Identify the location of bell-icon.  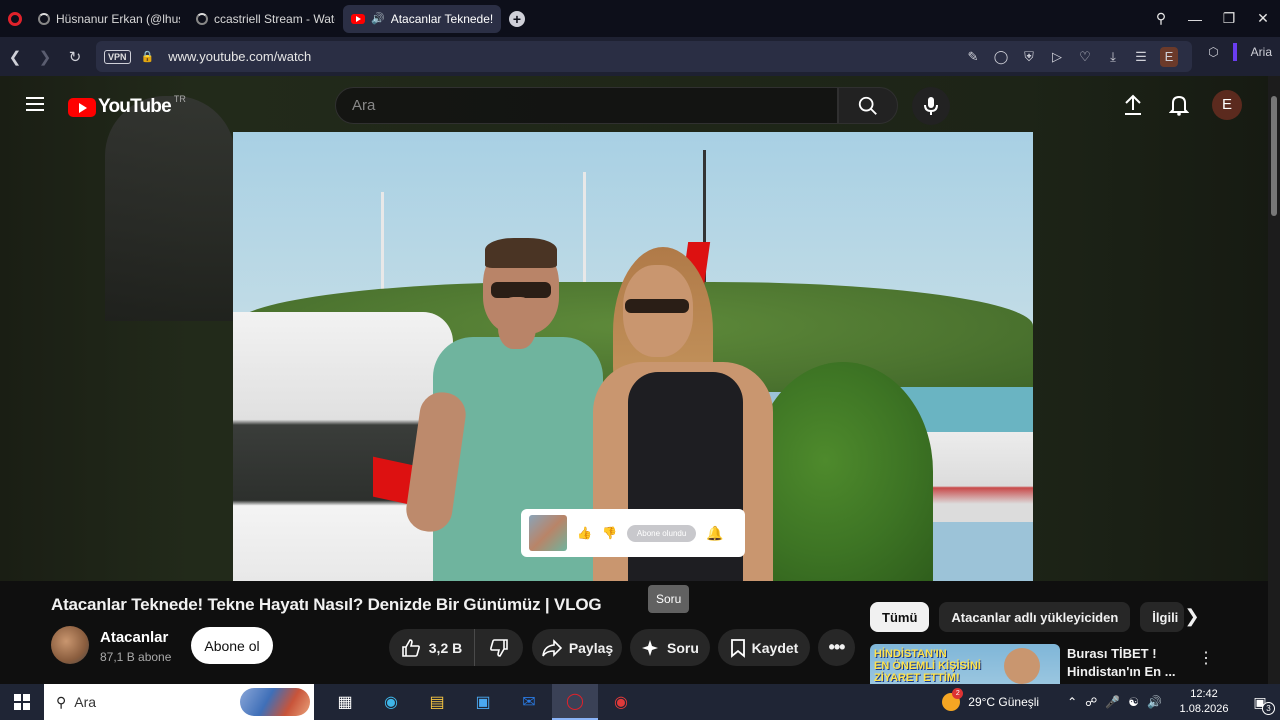
(1179, 105).